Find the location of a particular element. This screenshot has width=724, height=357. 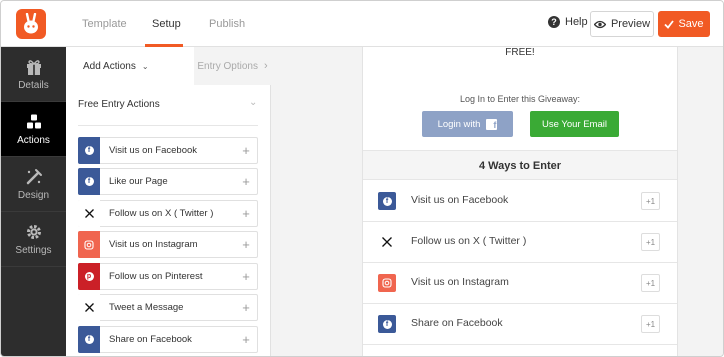

preview-label: Preview is located at coordinates (630, 24).